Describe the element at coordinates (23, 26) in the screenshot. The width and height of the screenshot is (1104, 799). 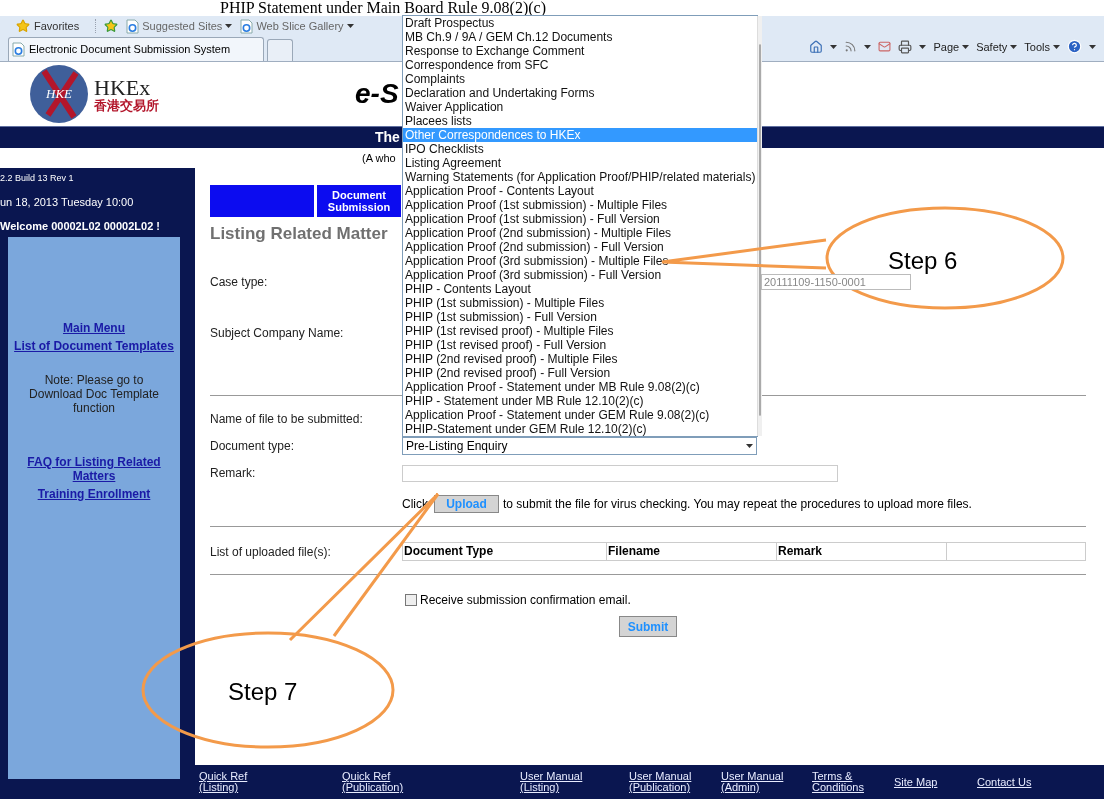
I see `favorites-star-icon` at that location.